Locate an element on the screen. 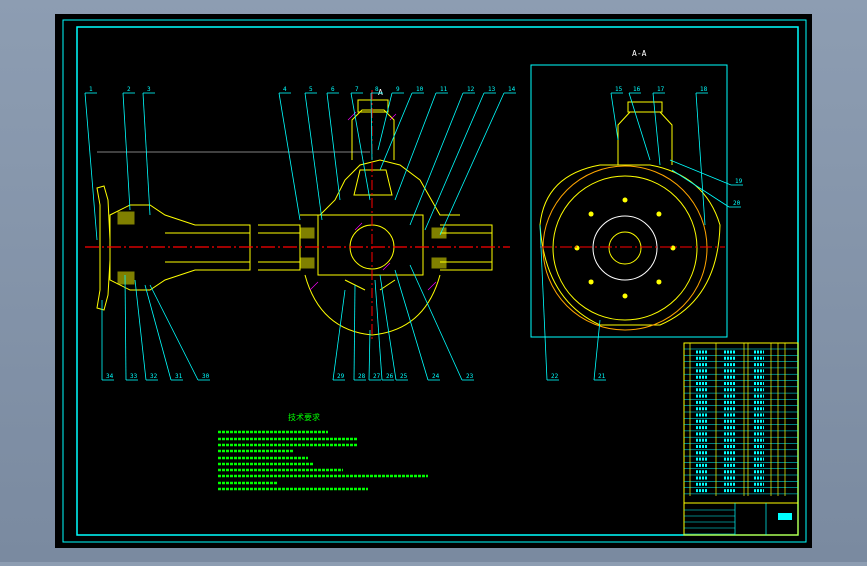 This screenshot has width=867, height=566. balloon-number: 9 is located at coordinates (398, 89).